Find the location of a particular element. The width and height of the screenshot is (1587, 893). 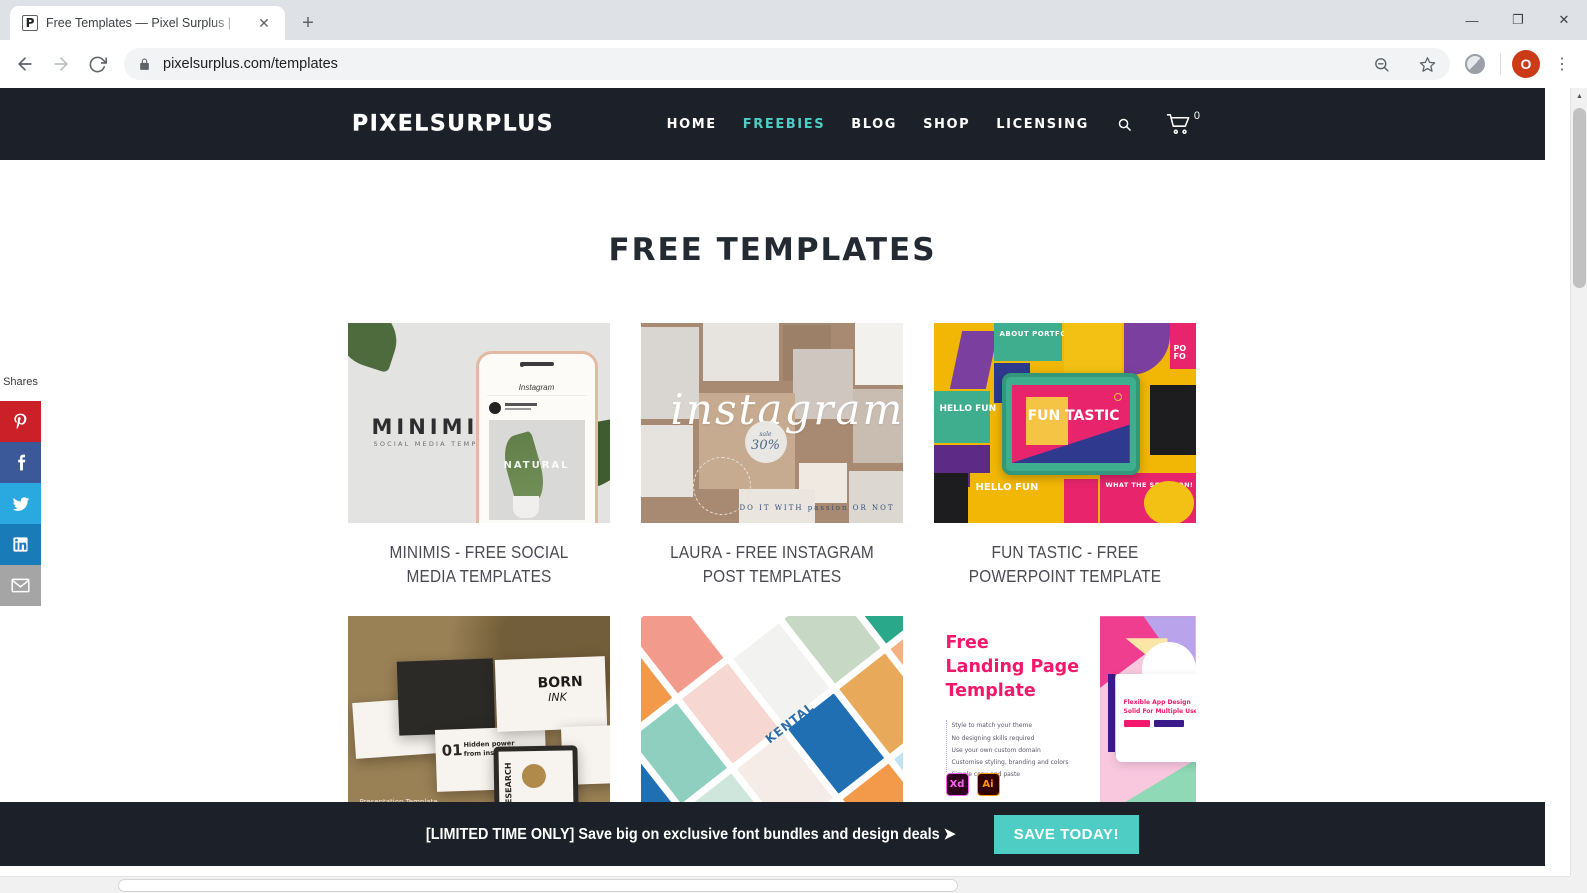

reload-icon is located at coordinates (97, 64).